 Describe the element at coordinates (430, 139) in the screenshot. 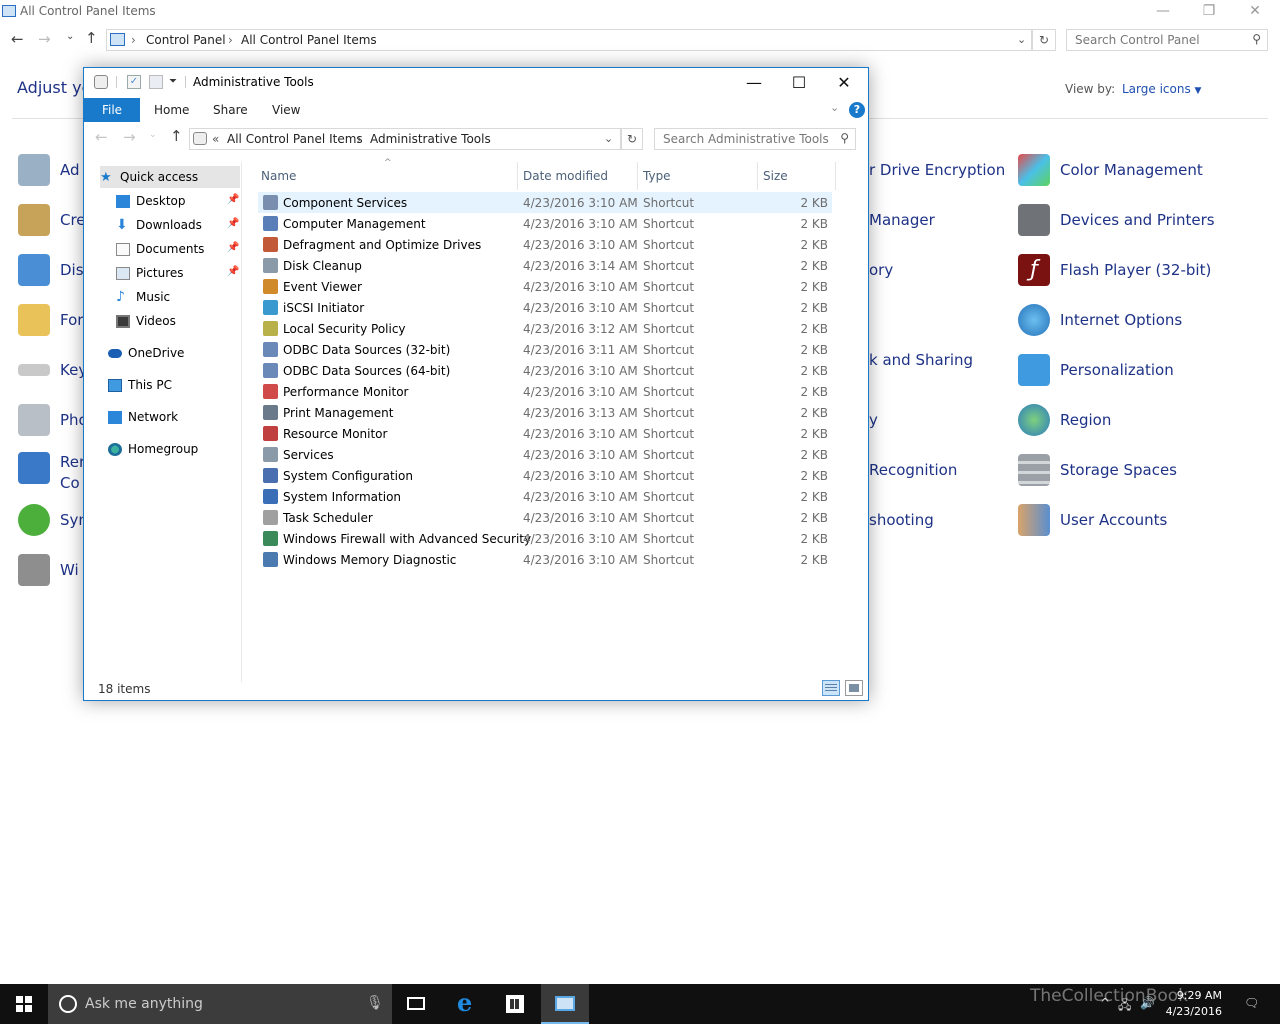

I see `breadcrumb-administrative-tools: Administrative Tools` at that location.